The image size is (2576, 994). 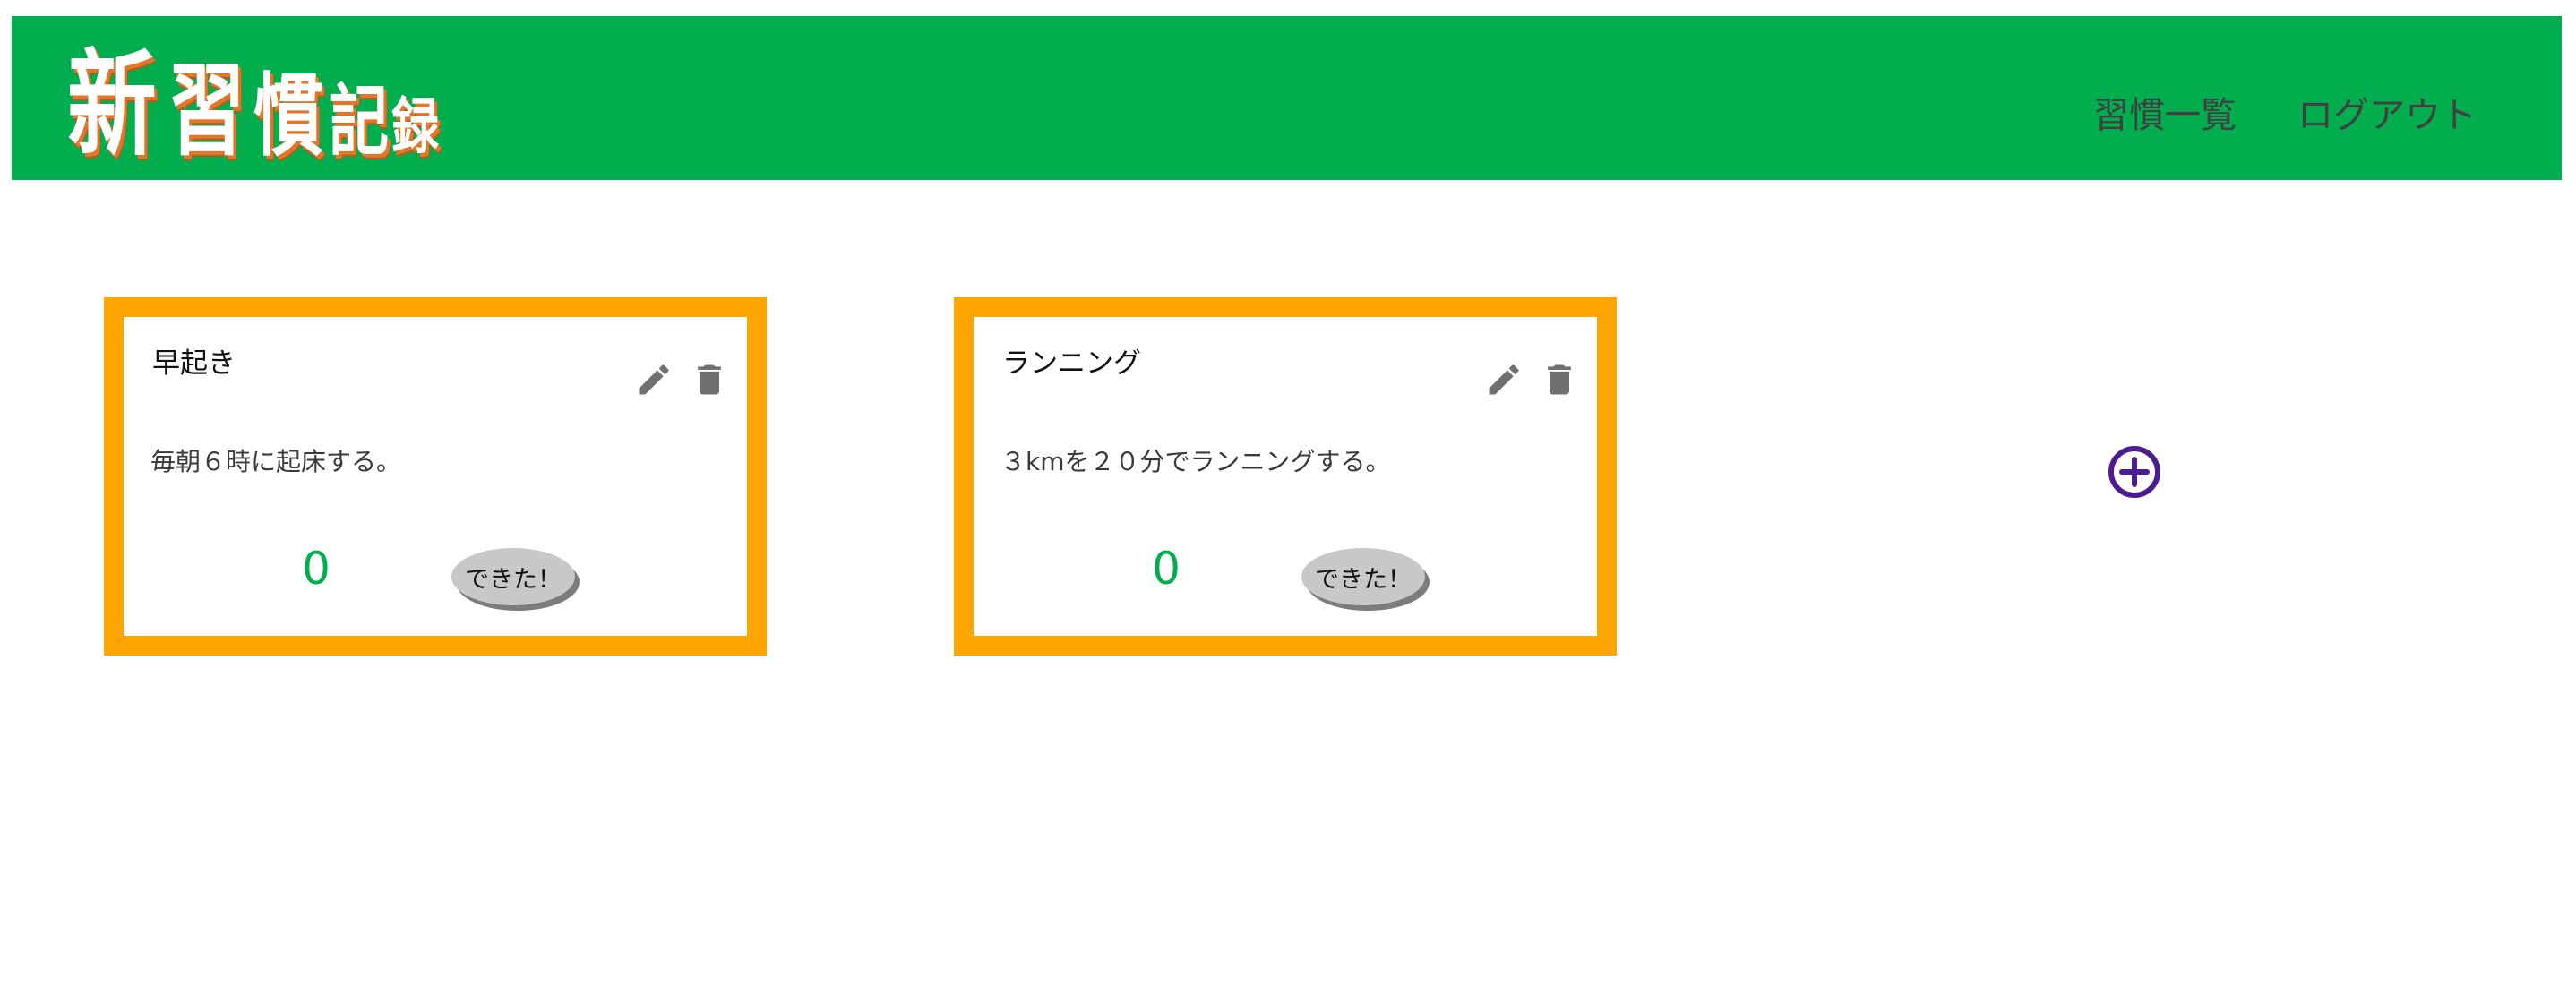 I want to click on nav-habit-list-link: 習慣一覧, so click(x=2165, y=112).